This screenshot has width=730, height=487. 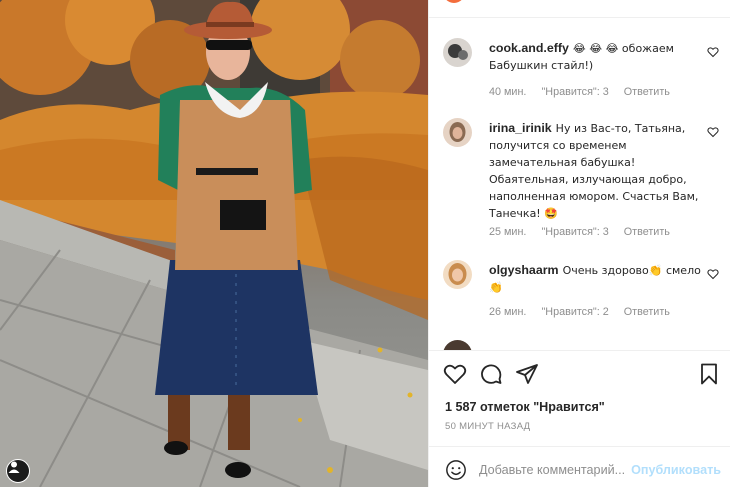 I want to click on comment-meta: 26 мин. "Нравится": 2 Ответить, so click(x=585, y=312).